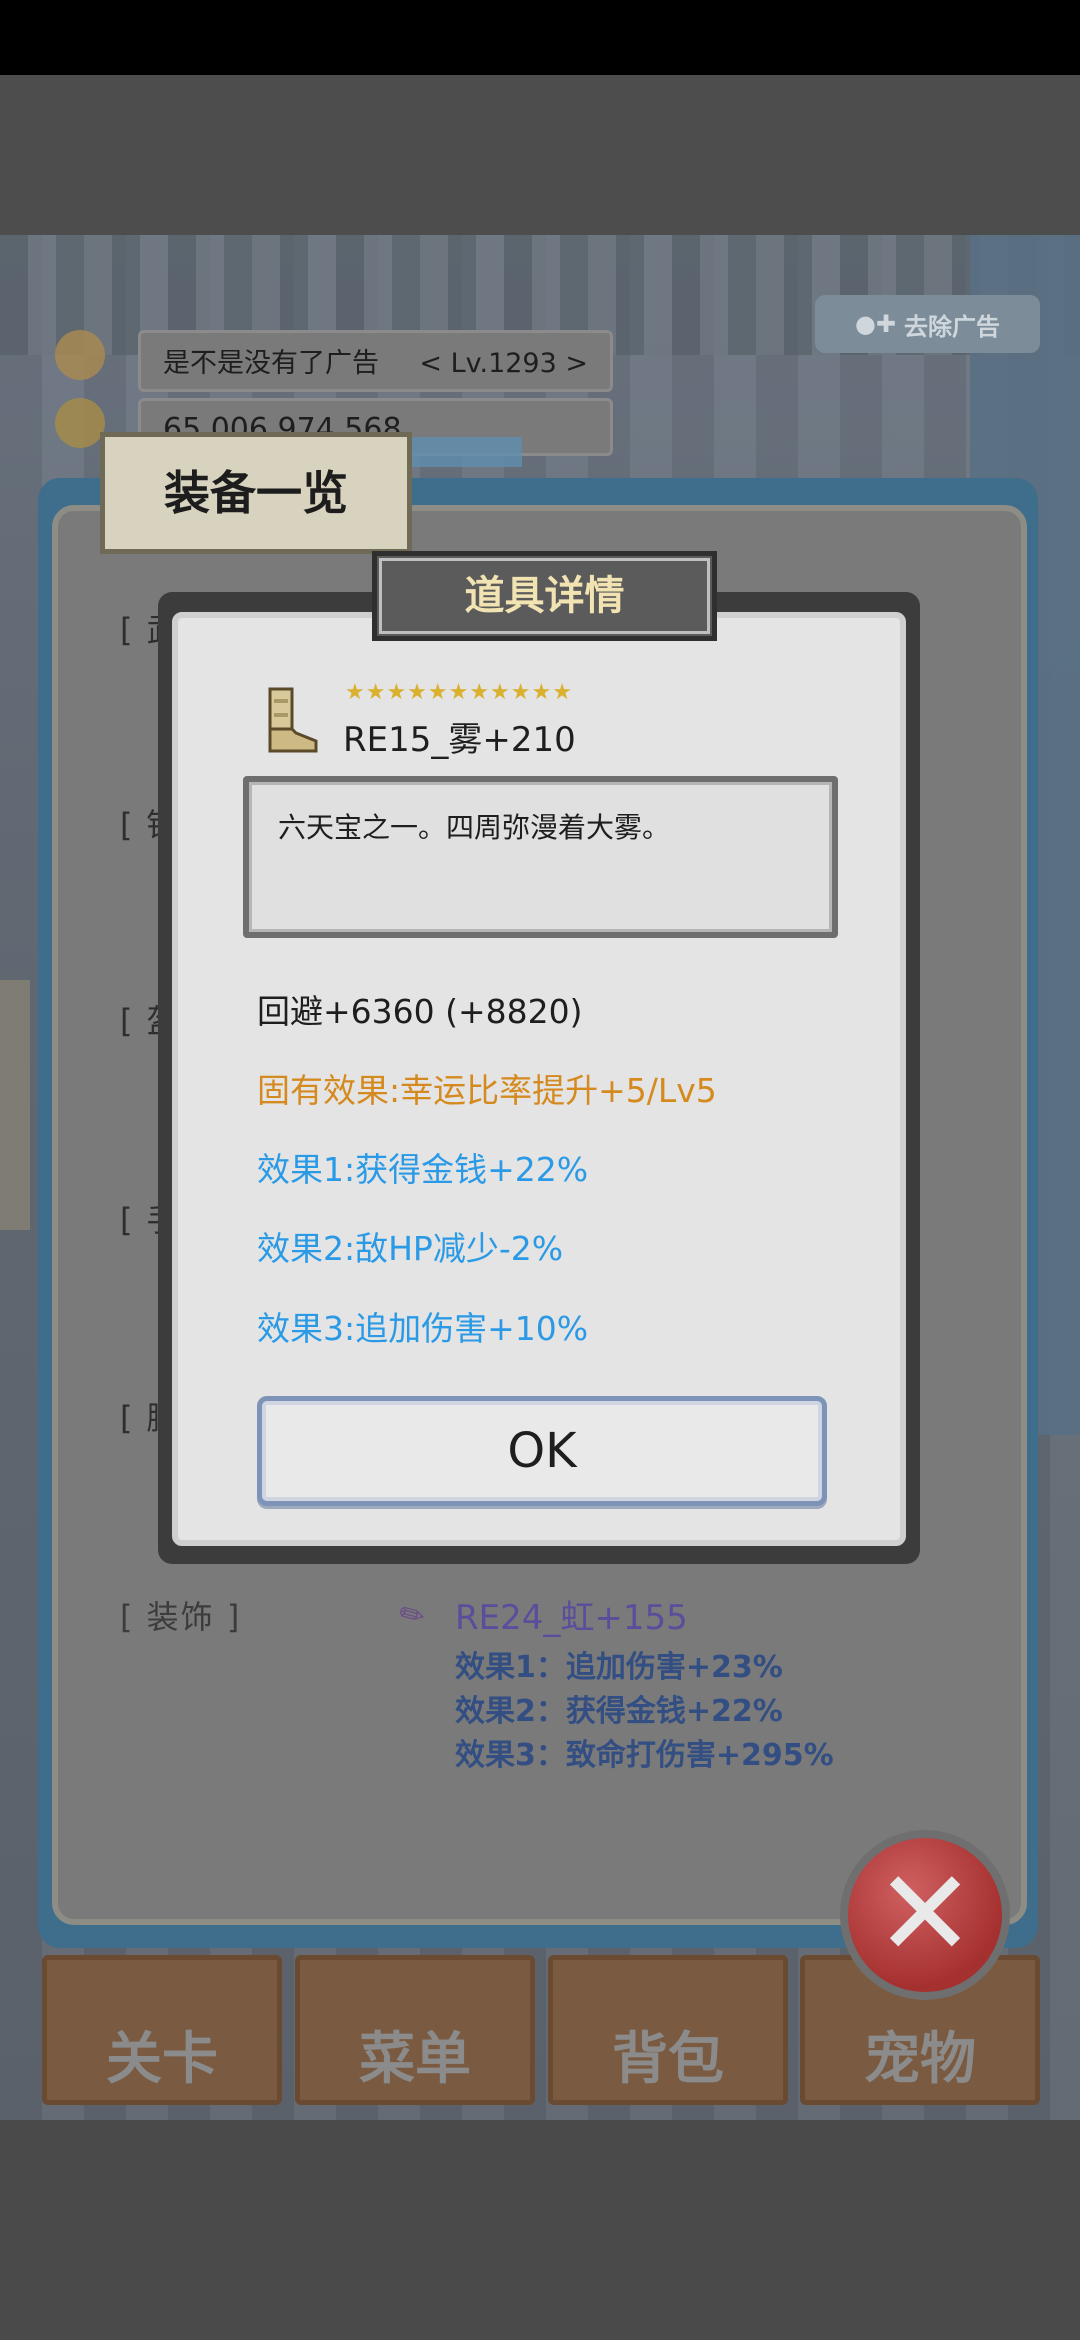  I want to click on dialog-title: 道具详情, so click(544, 596).